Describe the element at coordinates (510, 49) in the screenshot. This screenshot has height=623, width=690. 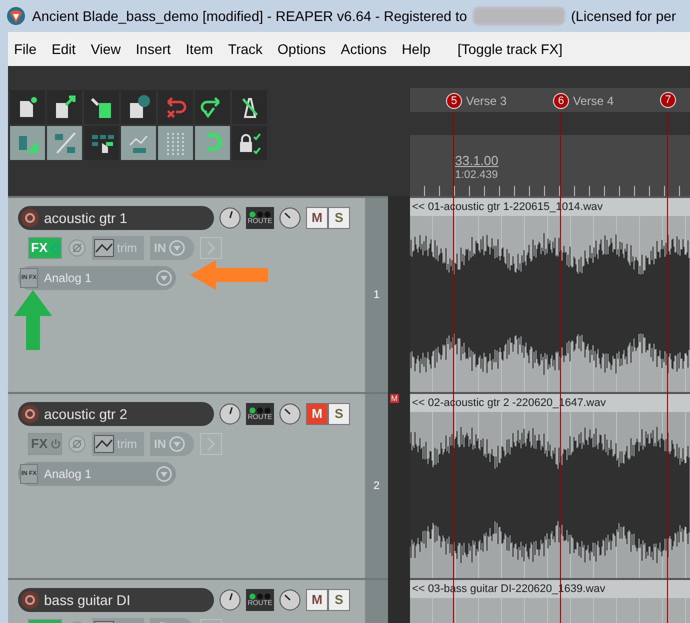
I see `menu-item: [Toggle track FX]` at that location.